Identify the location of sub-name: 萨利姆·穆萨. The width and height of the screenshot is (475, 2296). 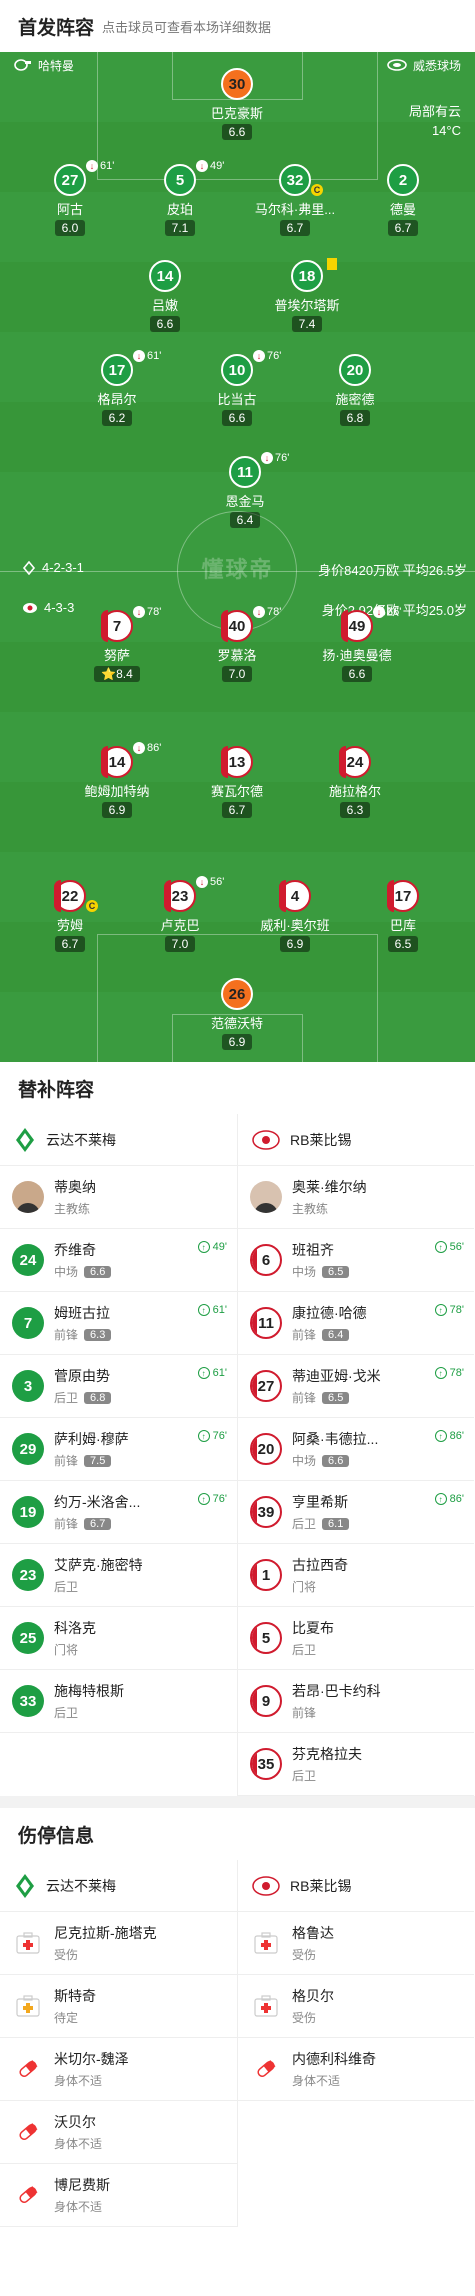
(91, 1439).